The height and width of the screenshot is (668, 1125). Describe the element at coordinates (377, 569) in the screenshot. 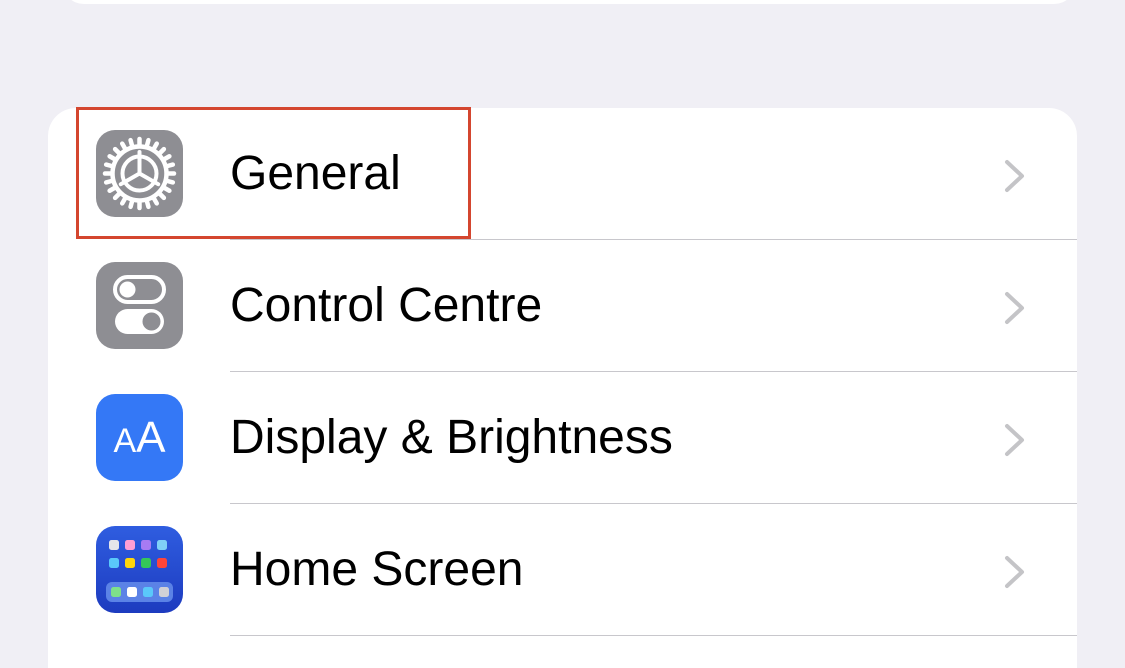

I see `settings-row-label: Home Screen` at that location.